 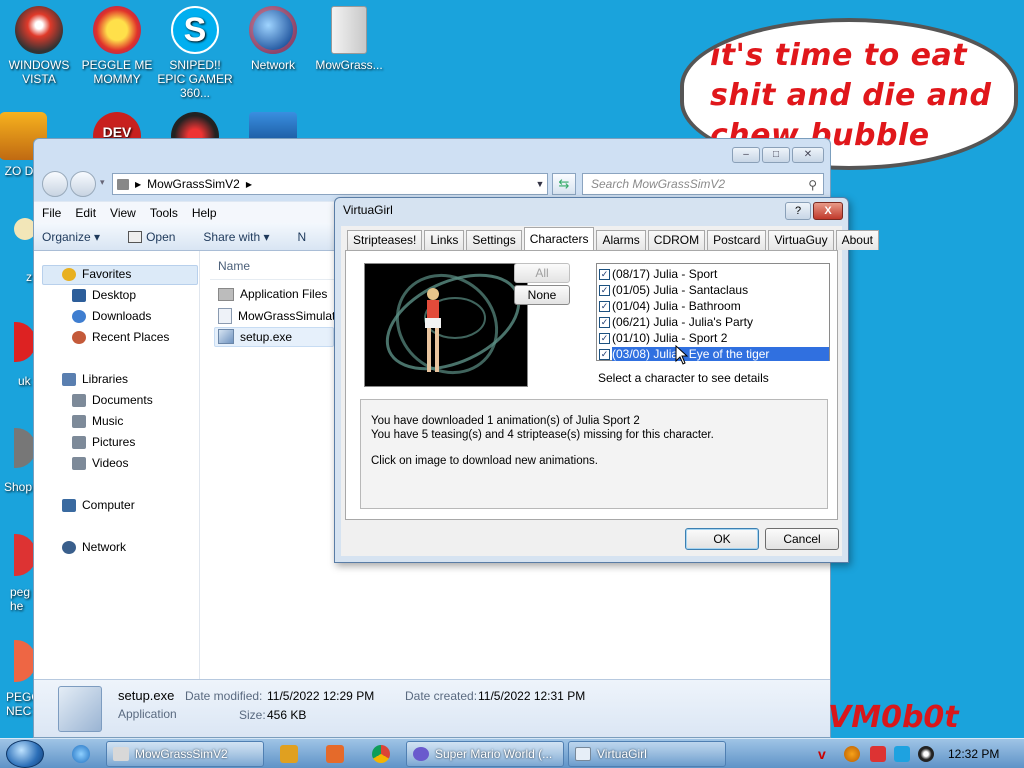 I want to click on tab-characters: Characters, so click(x=559, y=238).